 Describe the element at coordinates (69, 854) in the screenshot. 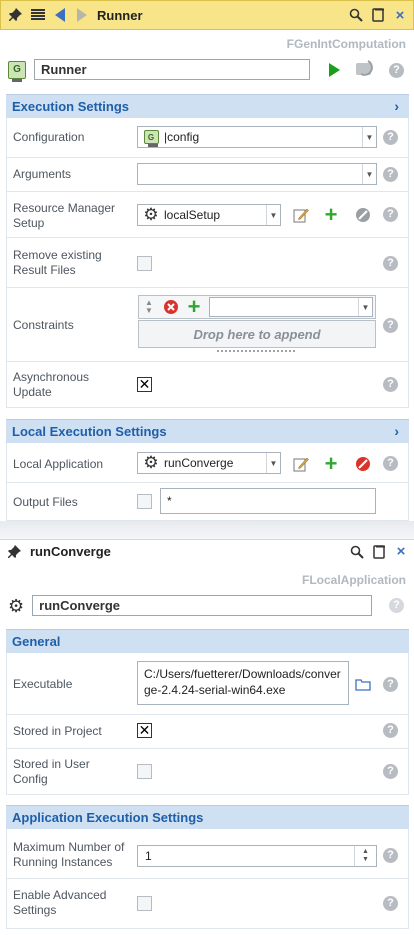

I see `max-instances-label: Maximum Number of Running Instances` at that location.